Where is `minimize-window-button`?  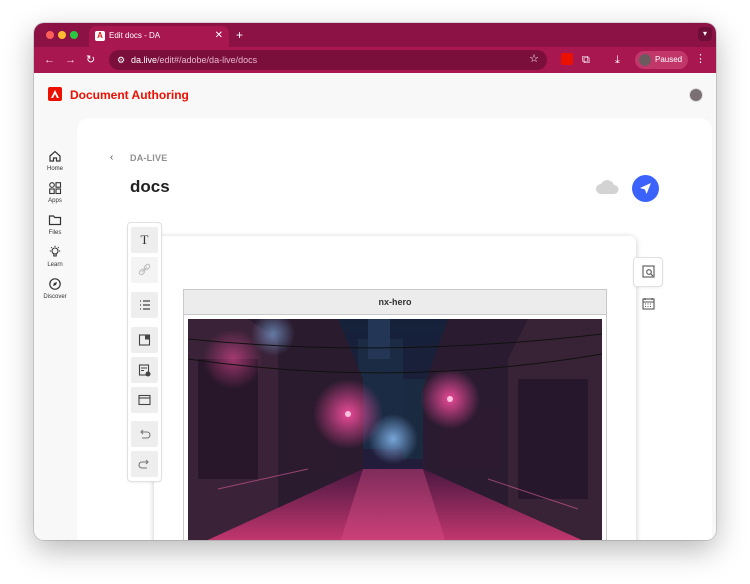 minimize-window-button is located at coordinates (62, 35).